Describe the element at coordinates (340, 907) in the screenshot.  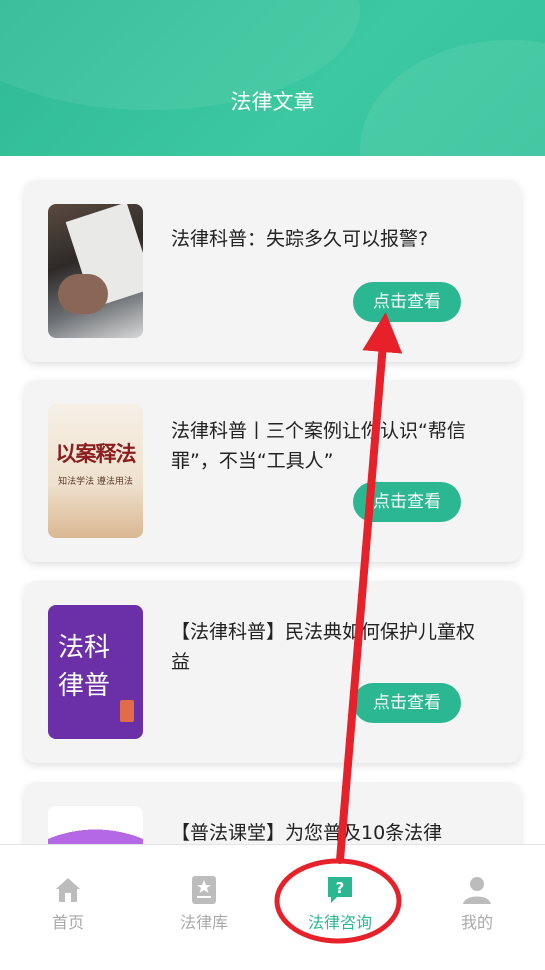
I see `tab-legal-consult: ? 法律咨询` at that location.